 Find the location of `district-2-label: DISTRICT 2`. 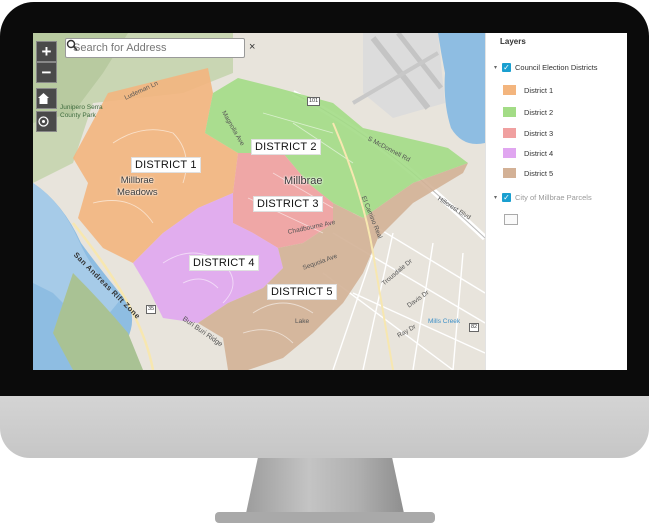

district-2-label: DISTRICT 2 is located at coordinates (286, 147).